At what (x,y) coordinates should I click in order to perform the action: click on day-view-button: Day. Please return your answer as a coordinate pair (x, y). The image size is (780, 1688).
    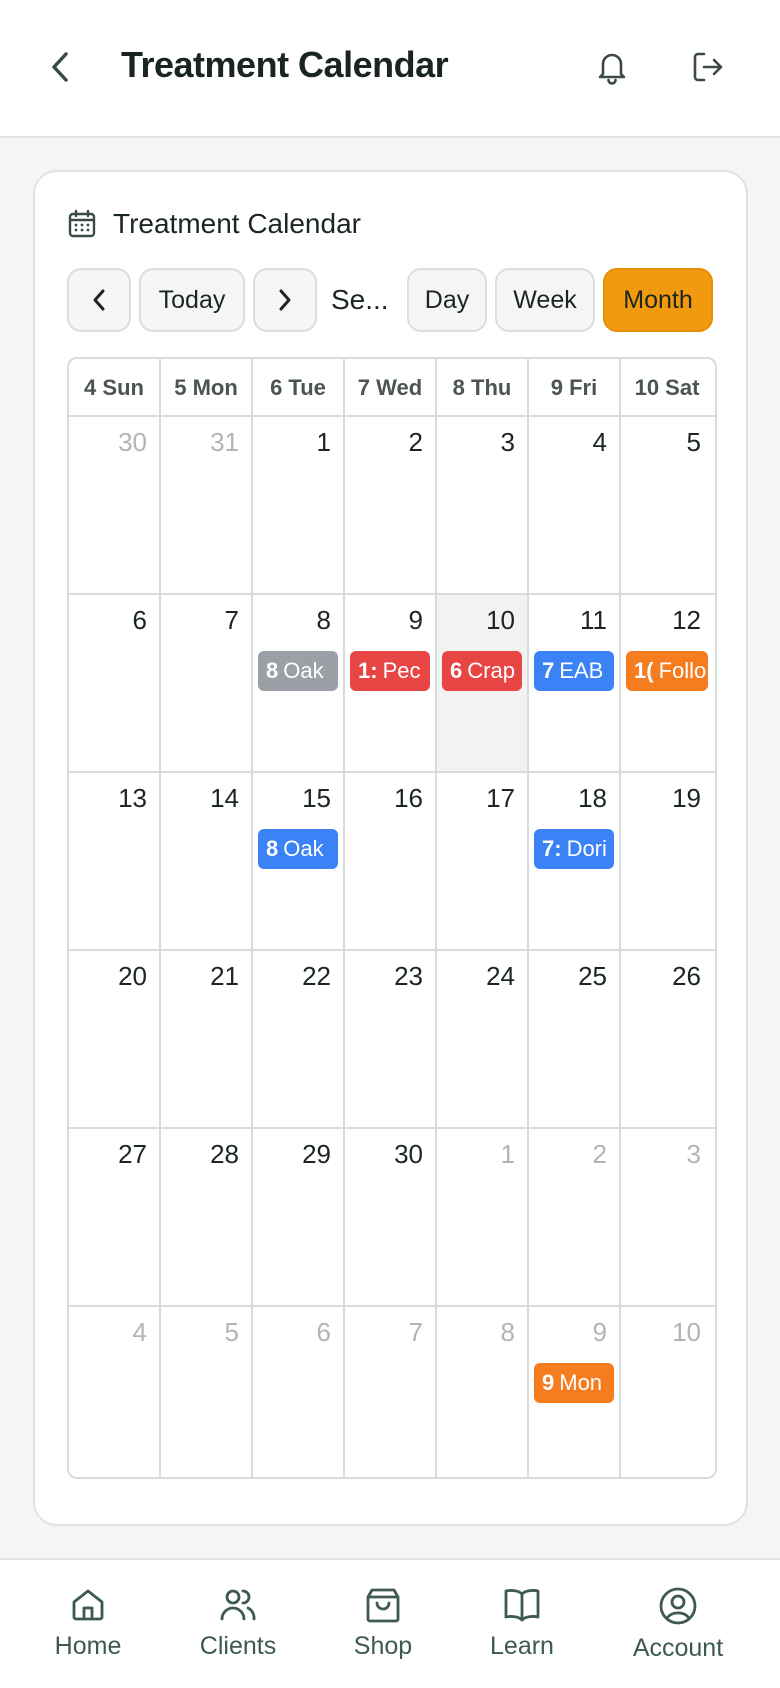
    Looking at the image, I should click on (447, 300).